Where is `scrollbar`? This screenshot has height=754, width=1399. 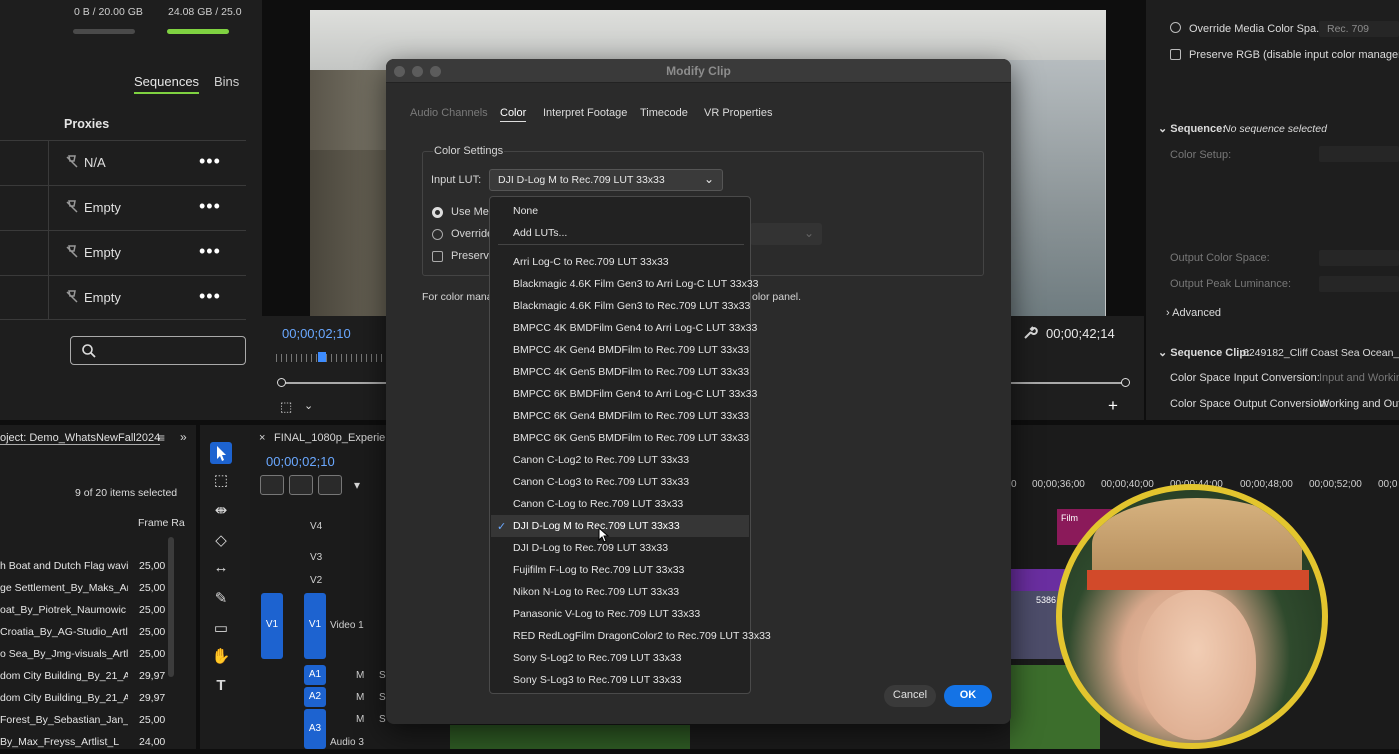 scrollbar is located at coordinates (171, 607).